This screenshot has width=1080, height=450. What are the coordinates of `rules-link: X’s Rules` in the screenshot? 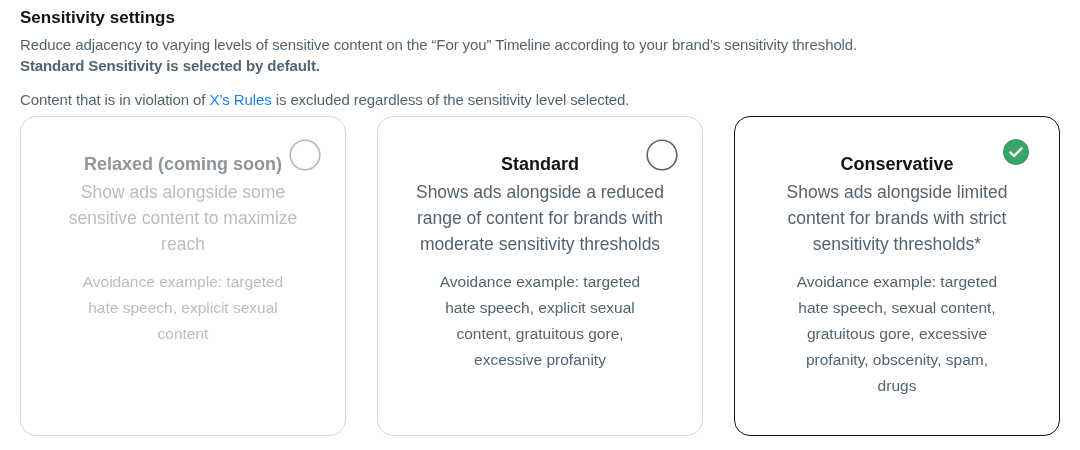 It's located at (240, 99).